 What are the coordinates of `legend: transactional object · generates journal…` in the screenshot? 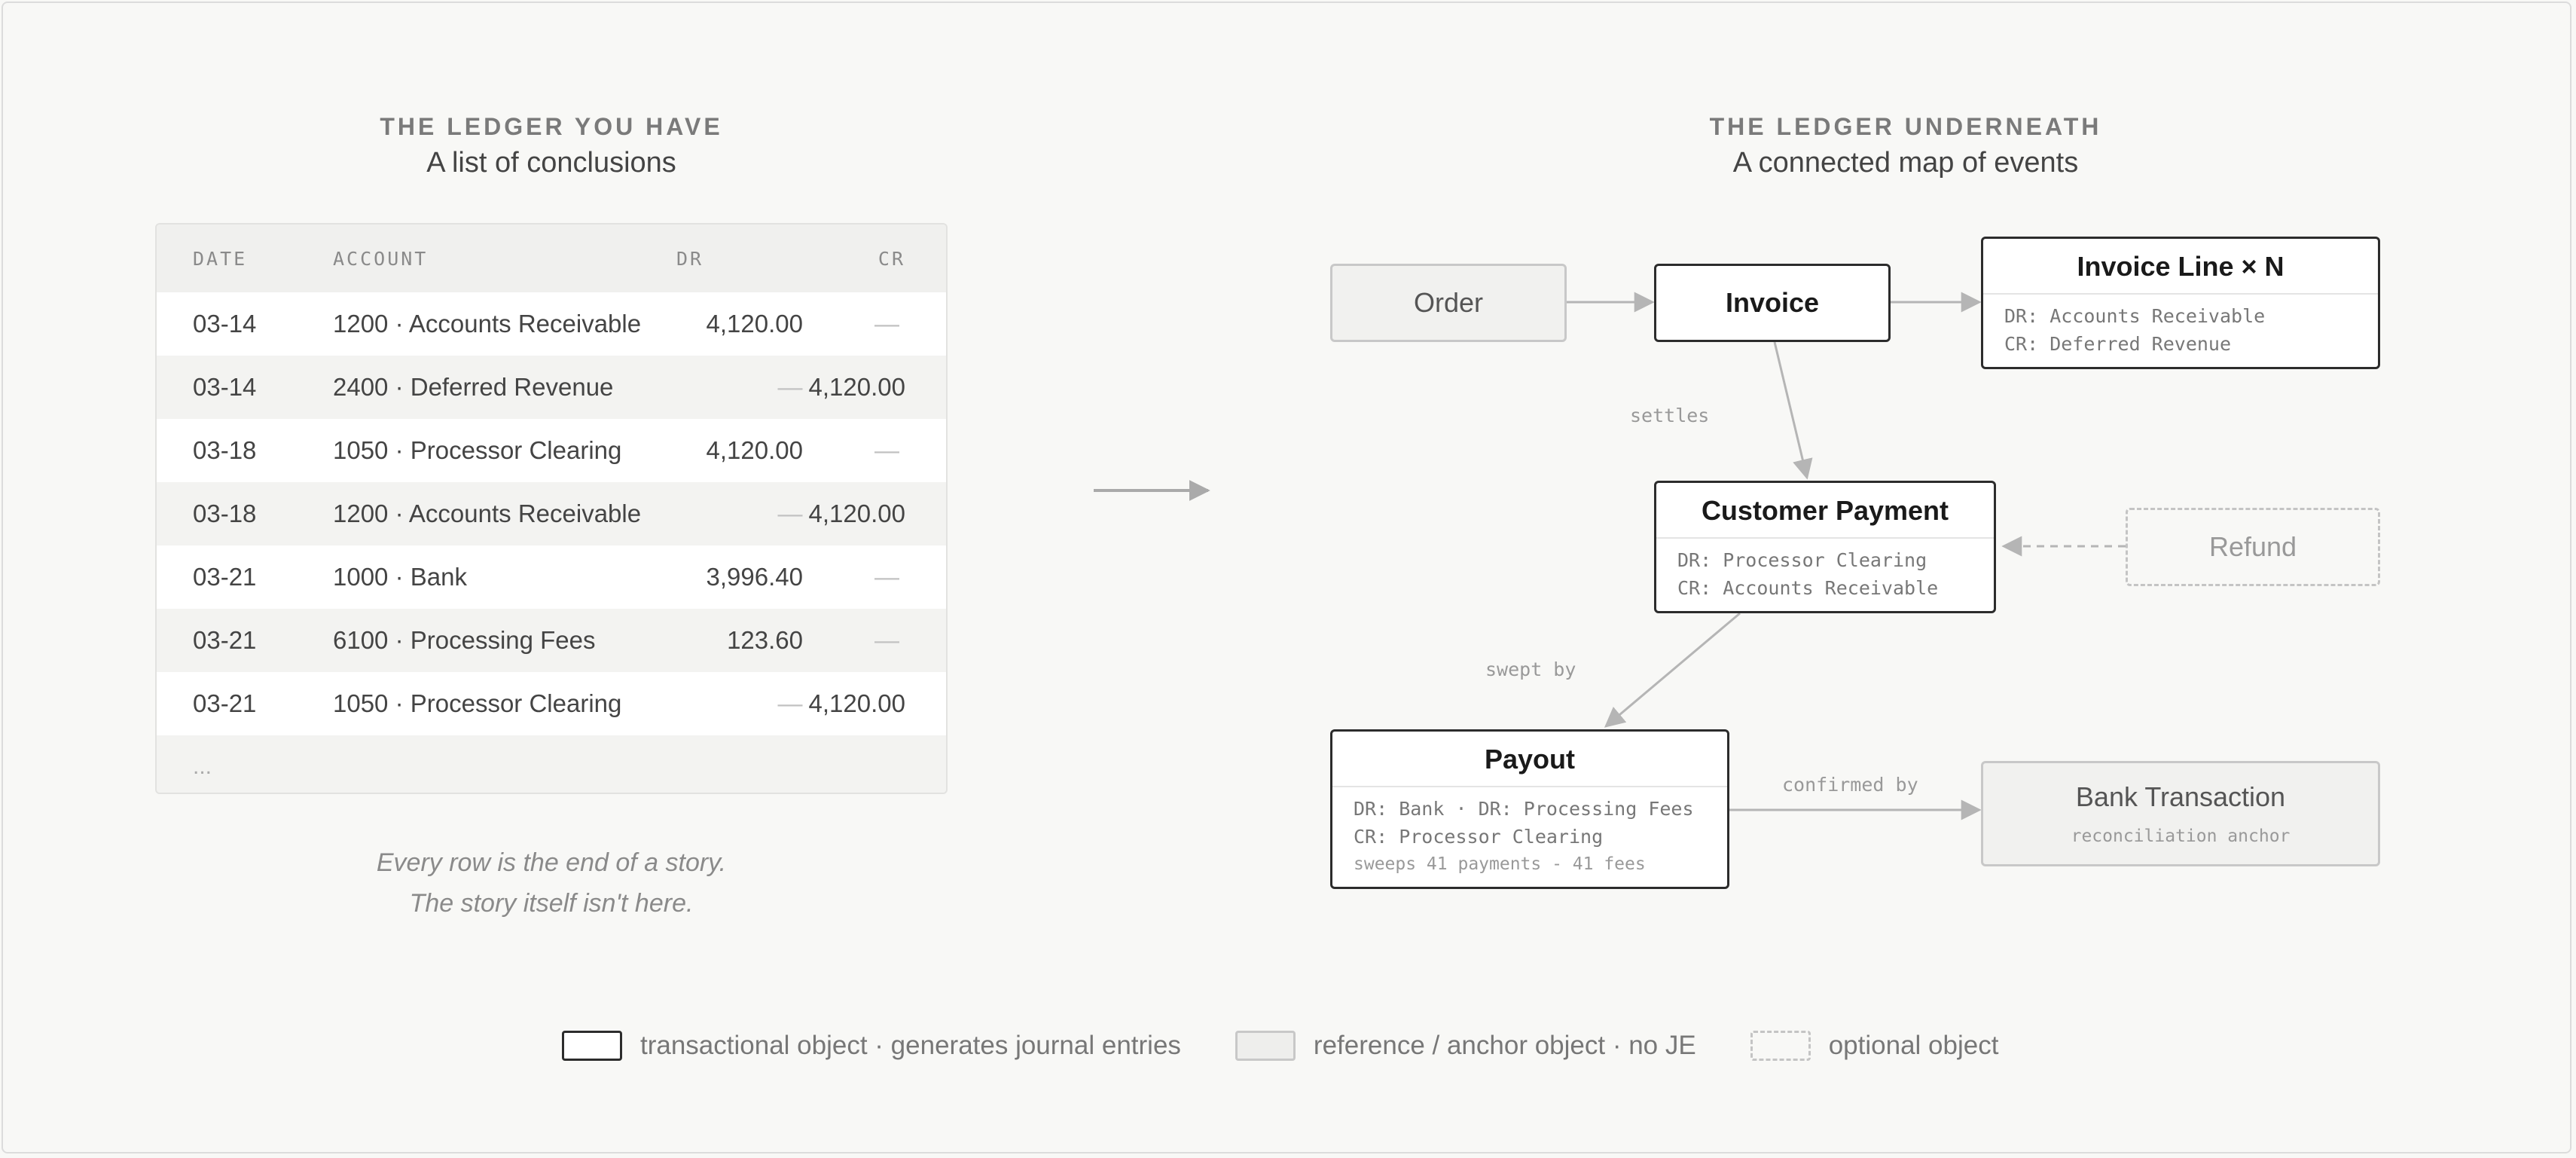 It's located at (1280, 1046).